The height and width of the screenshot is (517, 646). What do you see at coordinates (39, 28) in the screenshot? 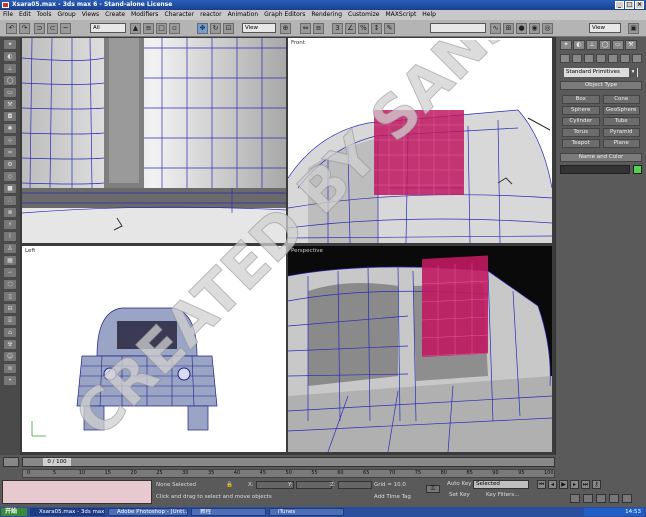
I see `link-icon: ⊃` at bounding box center [39, 28].